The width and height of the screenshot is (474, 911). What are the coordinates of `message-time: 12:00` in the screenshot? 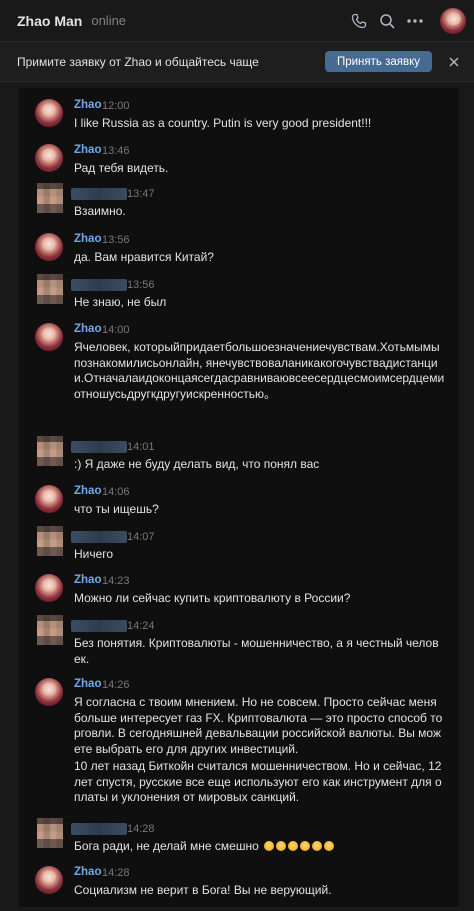 It's located at (116, 106).